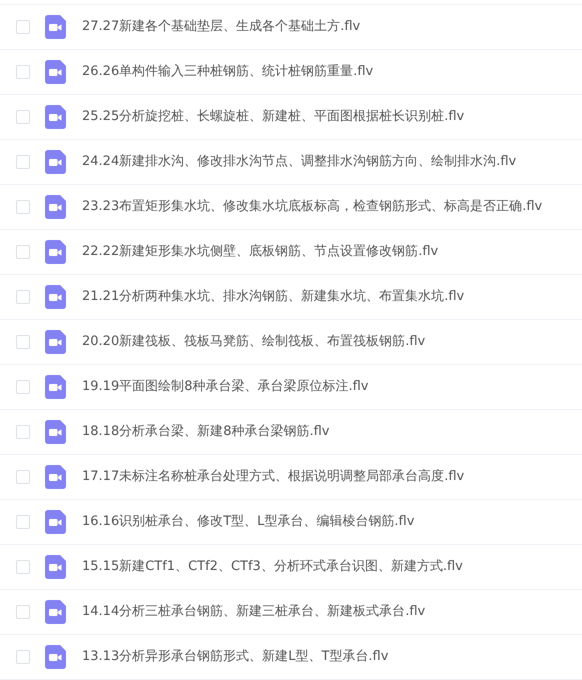  I want to click on file-name: 24.24新建排水沟、修改排水沟节点、调整排水沟钢筋方向、绘制排水沟.flv, so click(299, 162).